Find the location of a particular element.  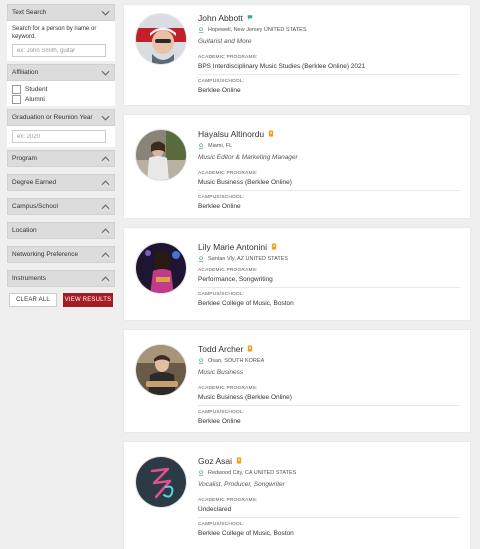

academic-program: Performance, Songwriting is located at coordinates (329, 282).